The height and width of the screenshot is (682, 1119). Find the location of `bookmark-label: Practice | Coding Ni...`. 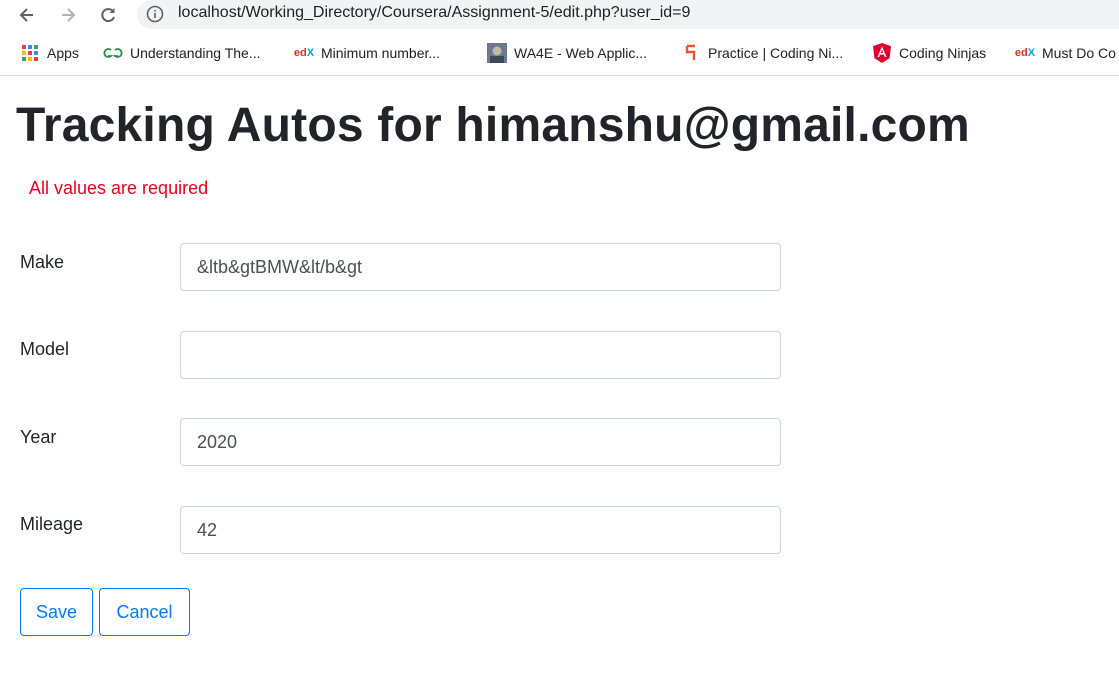

bookmark-label: Practice | Coding Ni... is located at coordinates (776, 53).